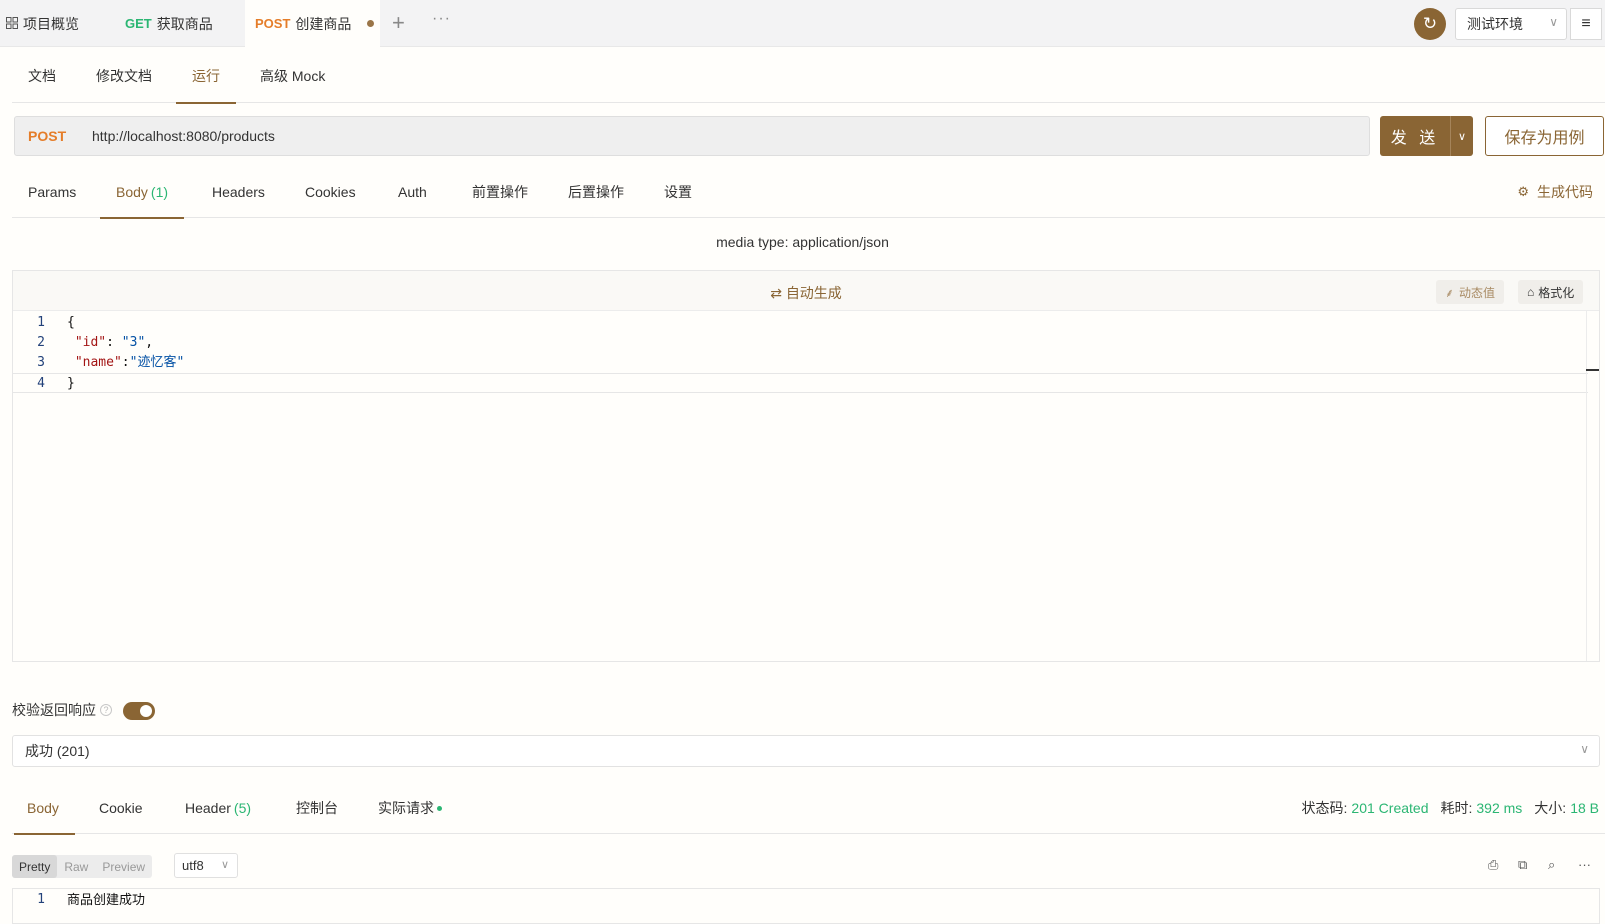 This screenshot has width=1605, height=924. What do you see at coordinates (60, 136) in the screenshot?
I see `request-method: POST` at bounding box center [60, 136].